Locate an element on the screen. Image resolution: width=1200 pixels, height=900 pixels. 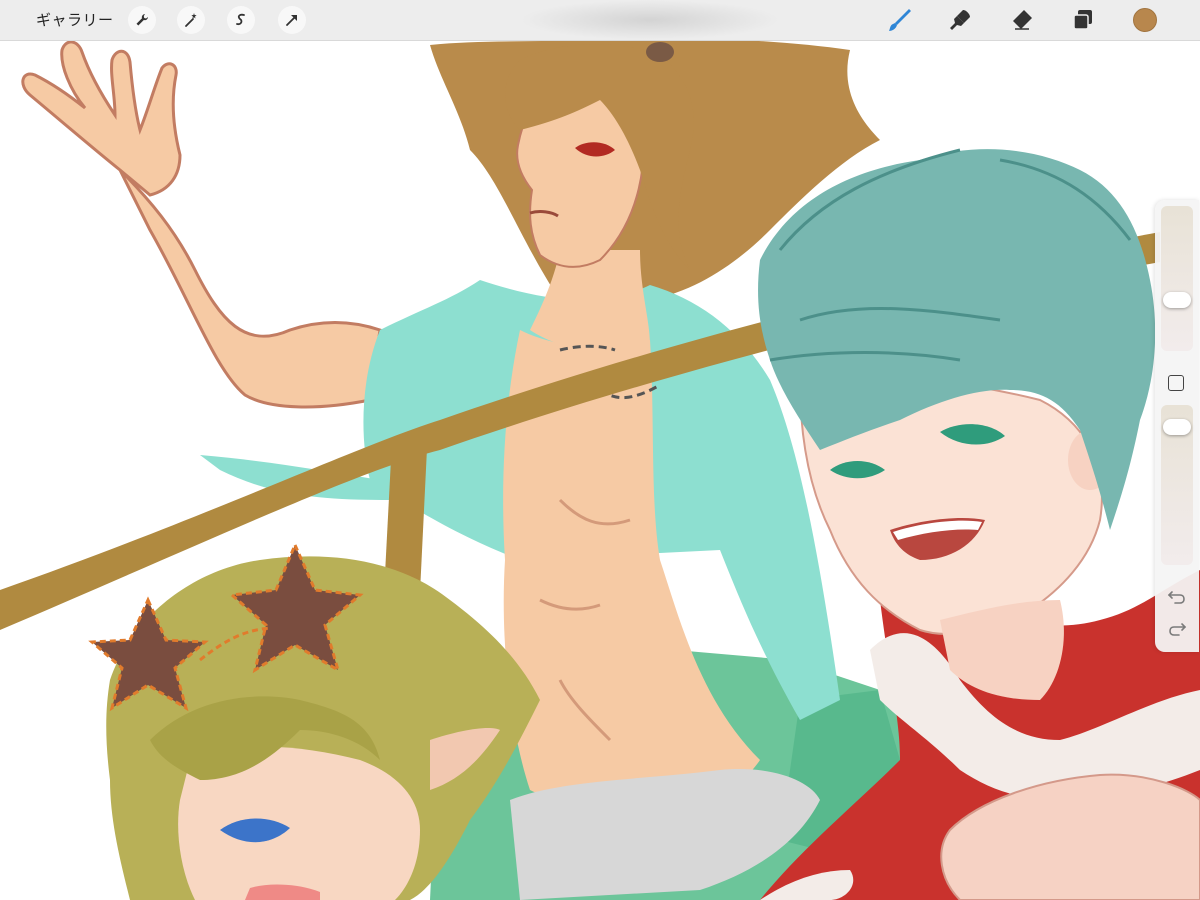
smudge-tool is located at coordinates (960, 20).